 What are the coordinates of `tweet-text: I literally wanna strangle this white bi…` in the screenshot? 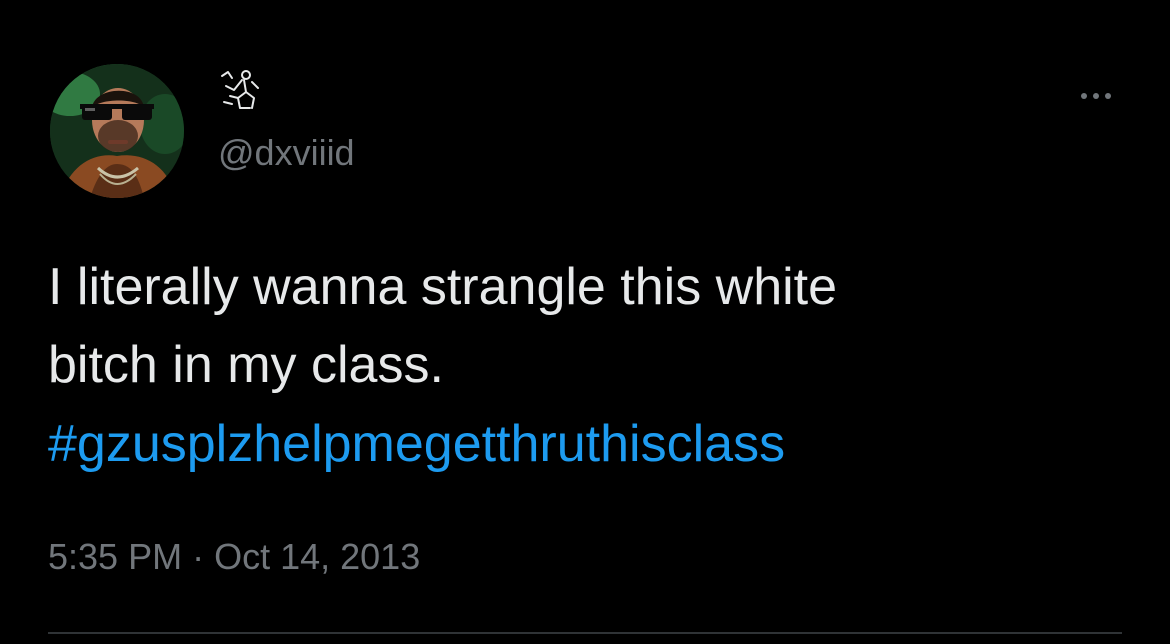 It's located at (443, 326).